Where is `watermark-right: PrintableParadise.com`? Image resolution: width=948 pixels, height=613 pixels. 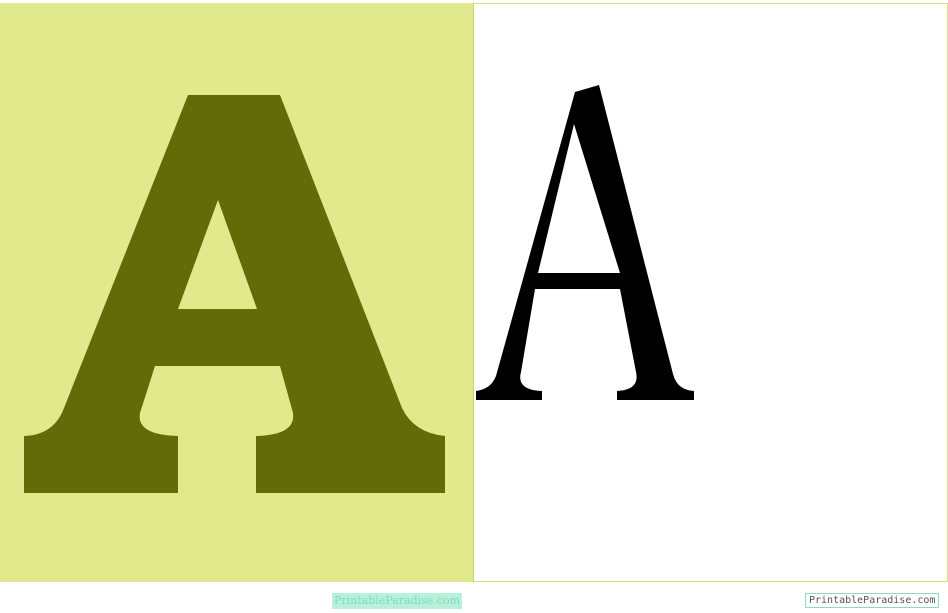 watermark-right: PrintableParadise.com is located at coordinates (872, 600).